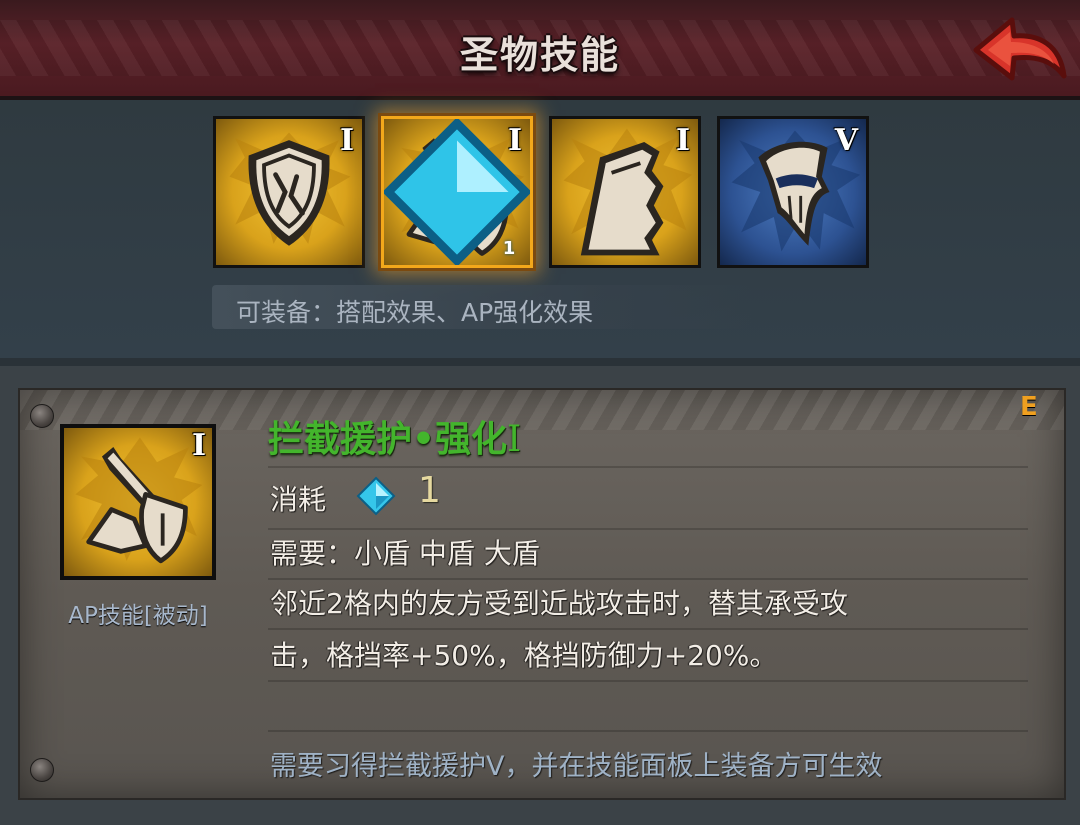 This screenshot has width=1080, height=825. Describe the element at coordinates (509, 248) in the screenshot. I see `slot-cost-badge: 1` at that location.